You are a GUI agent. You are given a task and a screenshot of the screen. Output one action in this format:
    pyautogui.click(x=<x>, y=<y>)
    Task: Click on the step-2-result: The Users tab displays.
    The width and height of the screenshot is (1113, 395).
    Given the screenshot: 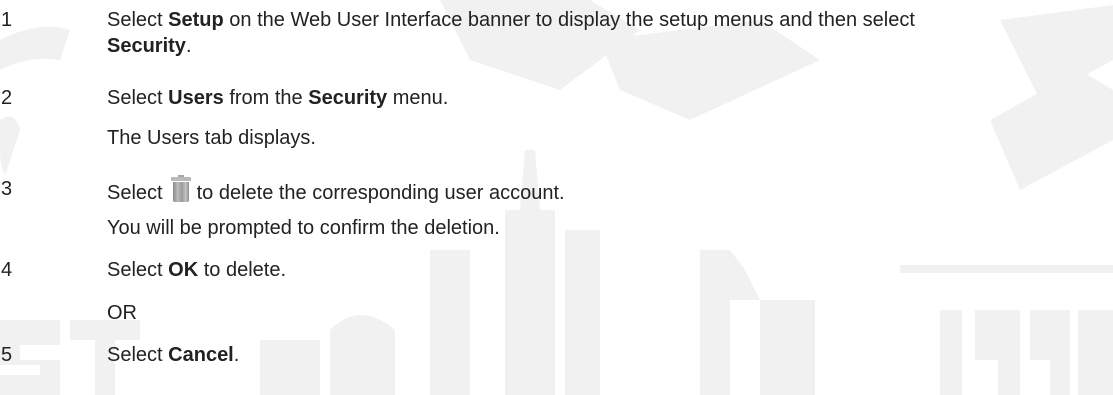 What is the action you would take?
    pyautogui.click(x=211, y=138)
    